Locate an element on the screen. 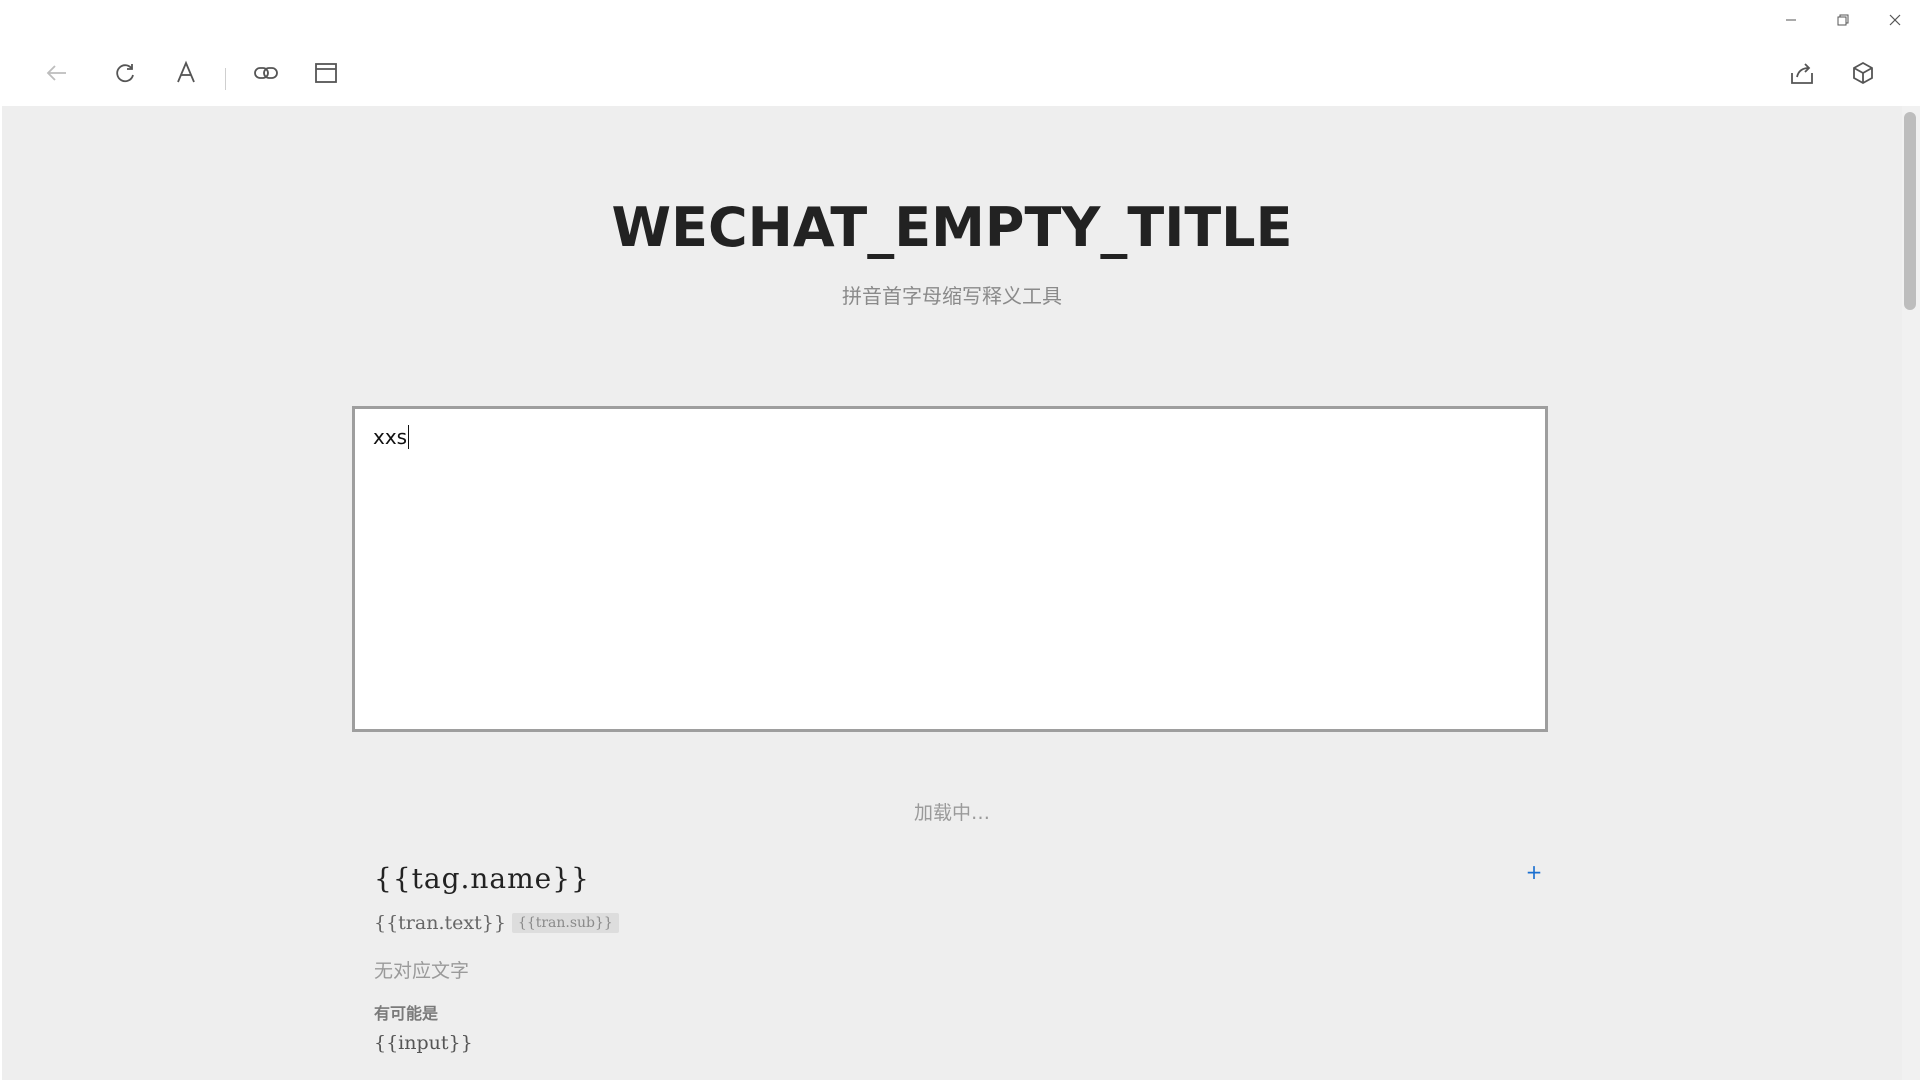  back-button is located at coordinates (57, 73).